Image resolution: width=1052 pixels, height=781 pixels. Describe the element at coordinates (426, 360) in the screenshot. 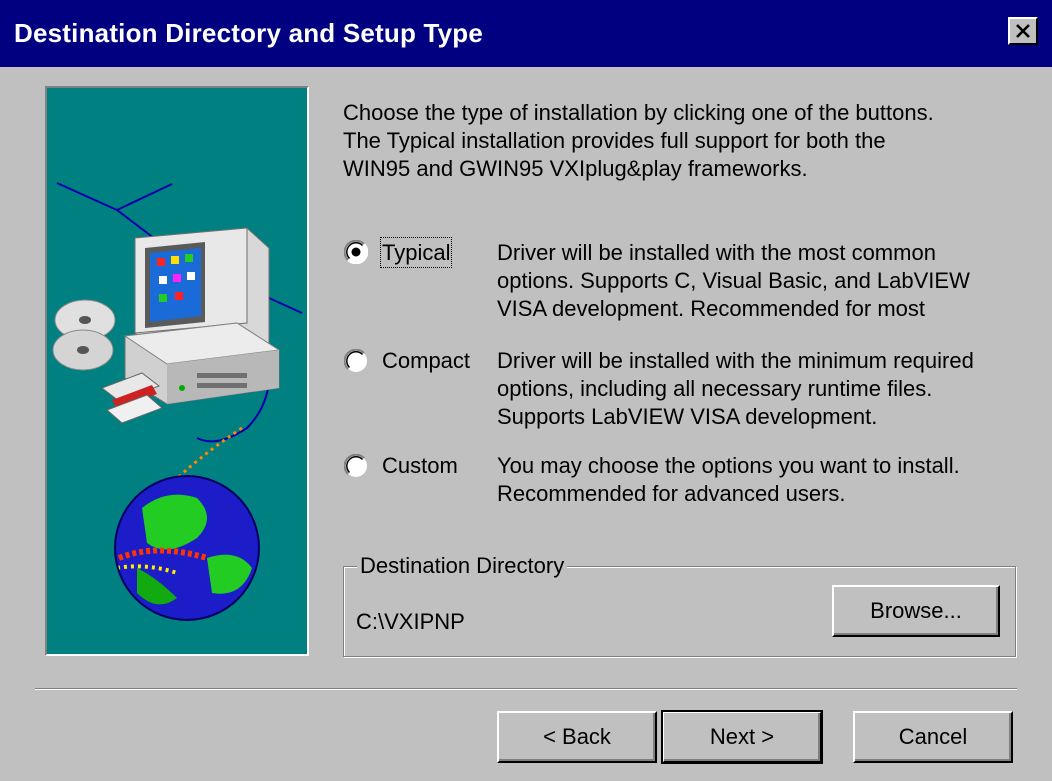

I see `compact-label: Compact` at that location.